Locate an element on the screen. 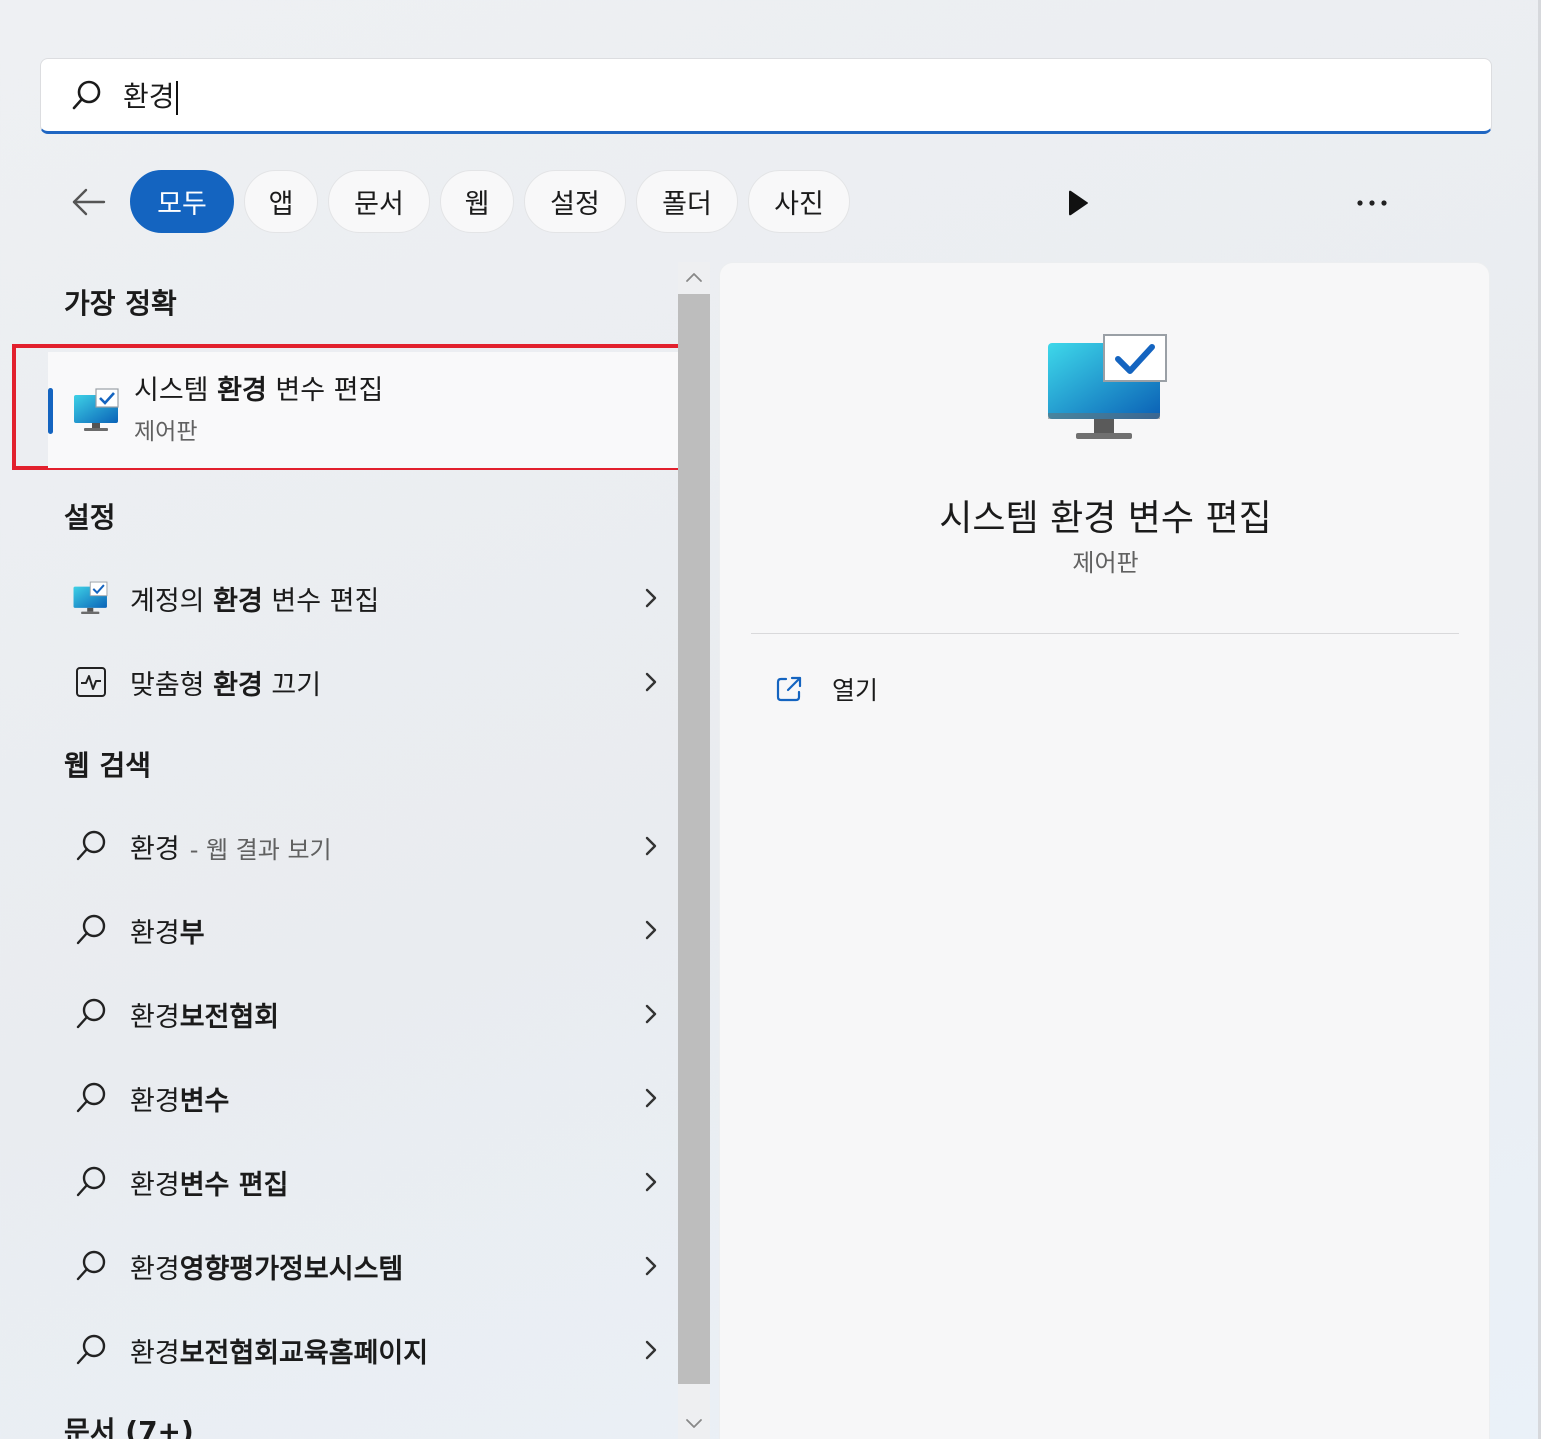 The image size is (1541, 1439). section-title-settings: 설정 is located at coordinates (90, 517).